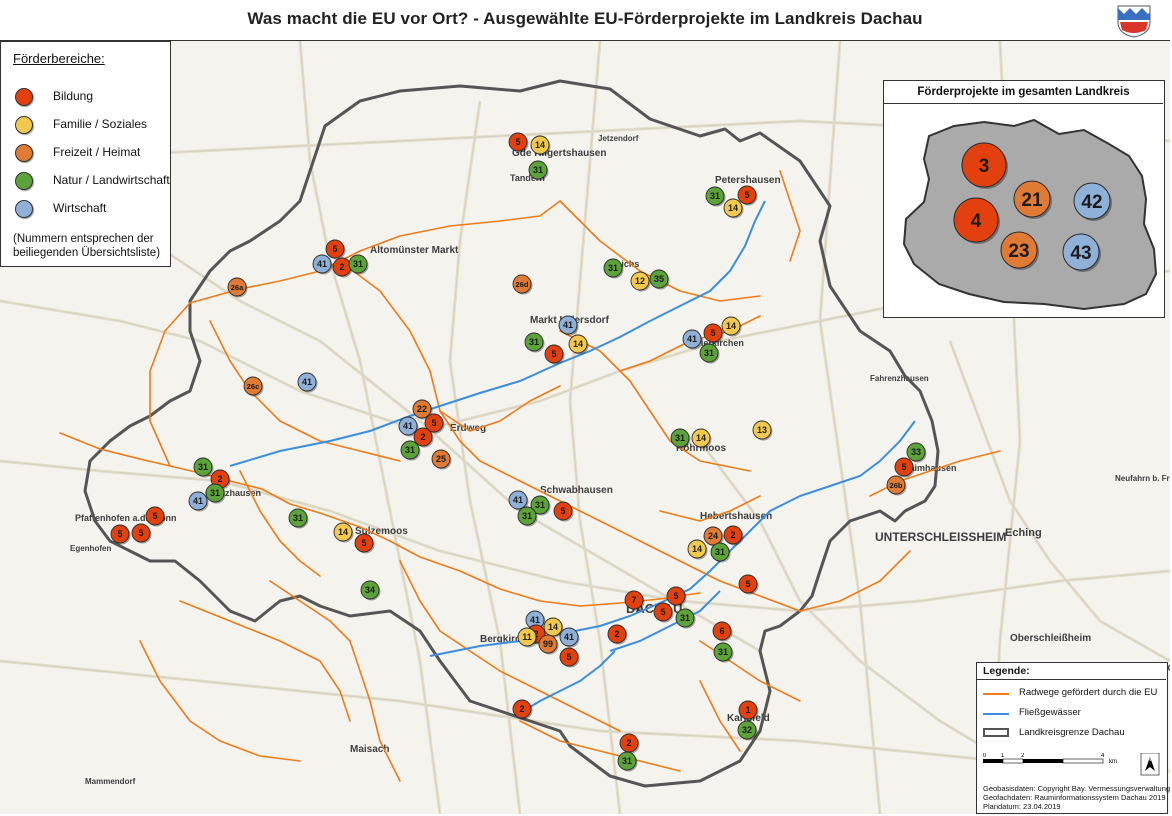  What do you see at coordinates (640, 281) in the screenshot?
I see `project-marker-label: 12` at bounding box center [640, 281].